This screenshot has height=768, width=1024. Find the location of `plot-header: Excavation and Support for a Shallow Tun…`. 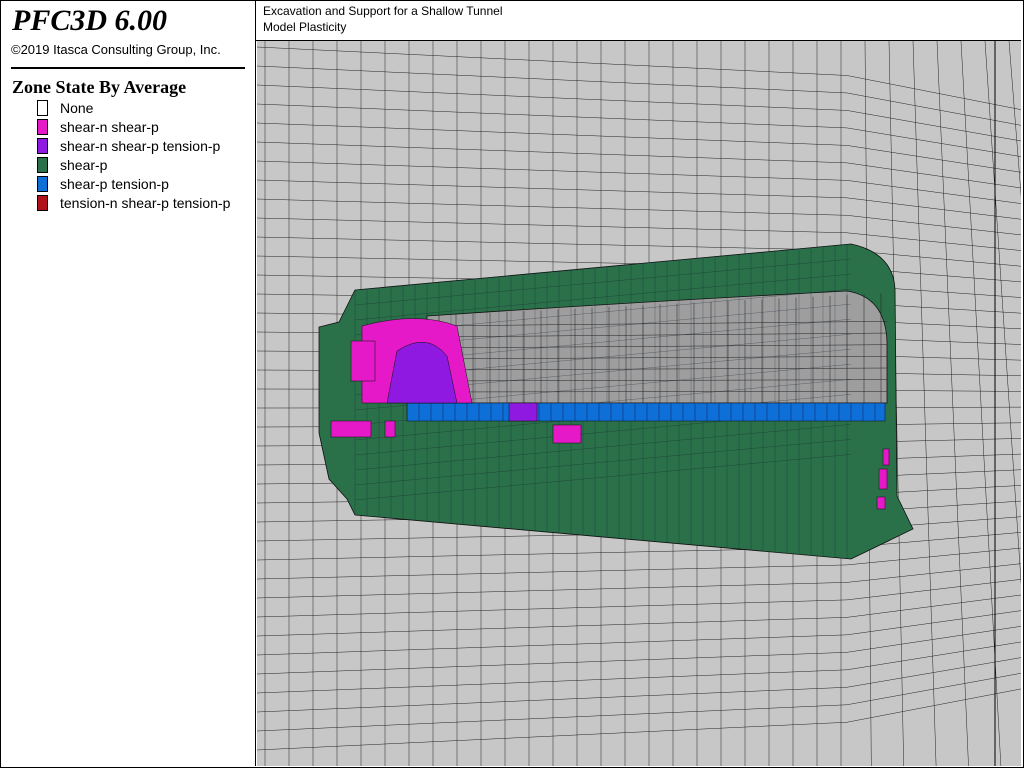

plot-header: Excavation and Support for a Shallow Tun… is located at coordinates (638, 21).